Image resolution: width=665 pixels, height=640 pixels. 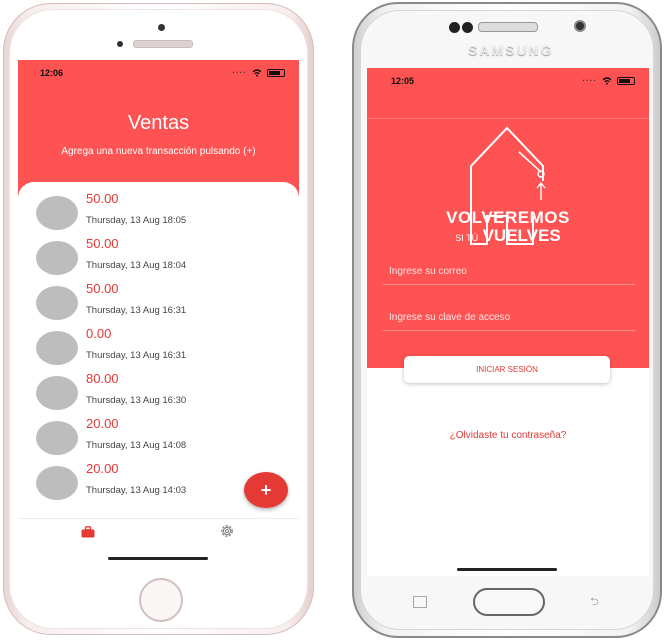 What do you see at coordinates (52, 73) in the screenshot?
I see `status-time: 12:06` at bounding box center [52, 73].